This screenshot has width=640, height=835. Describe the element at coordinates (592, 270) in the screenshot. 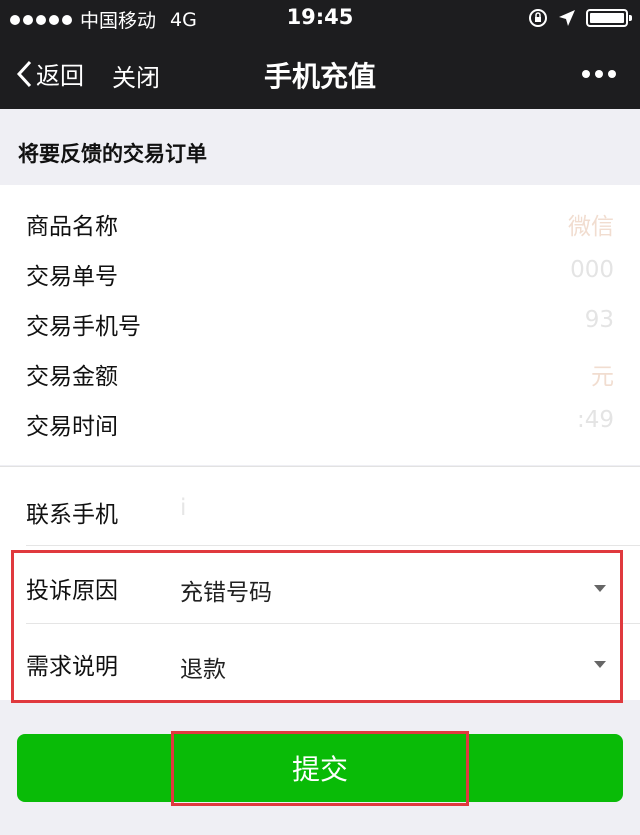

I see `order-value-order-no: 000` at that location.